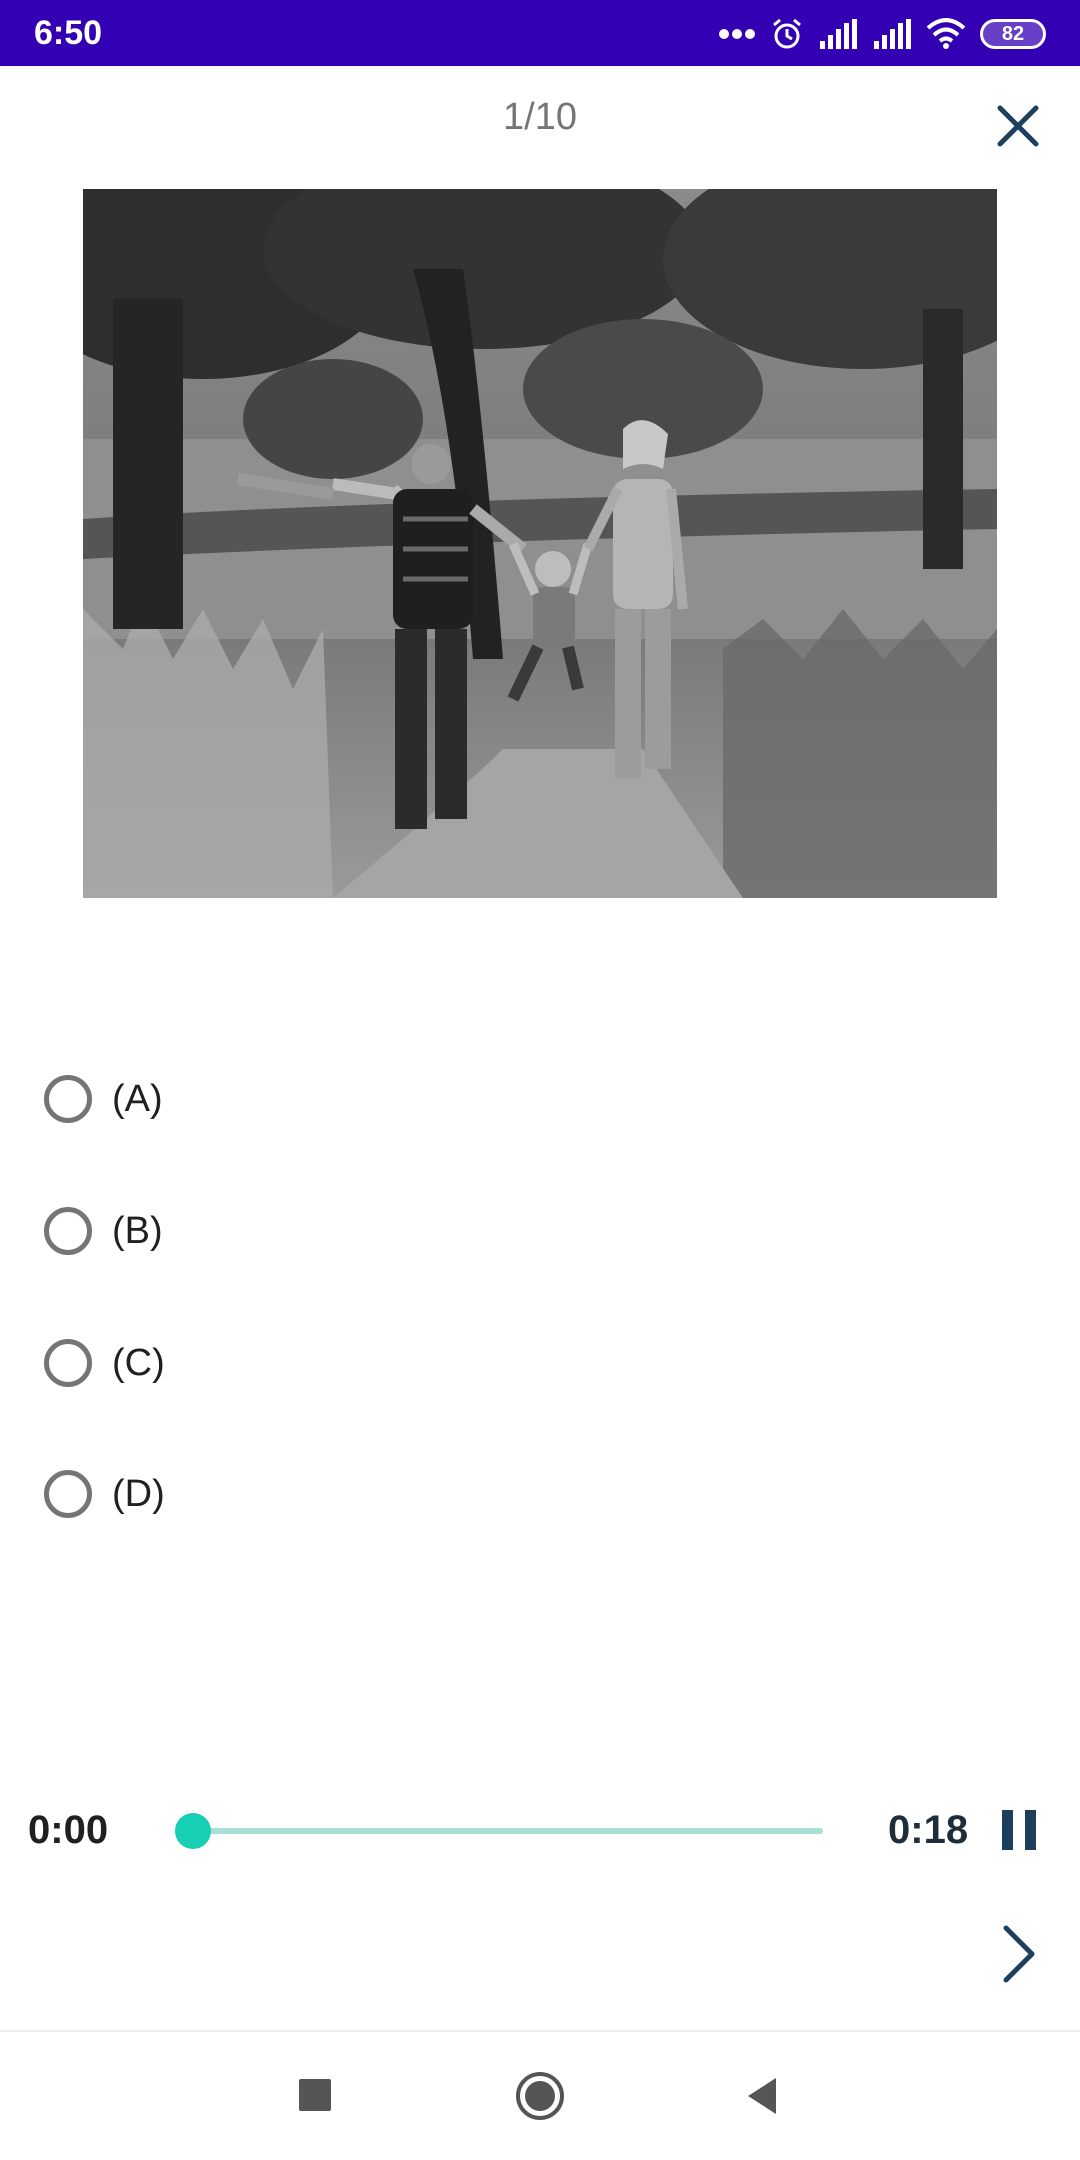  Describe the element at coordinates (193, 1831) in the screenshot. I see `seek-thumb` at that location.